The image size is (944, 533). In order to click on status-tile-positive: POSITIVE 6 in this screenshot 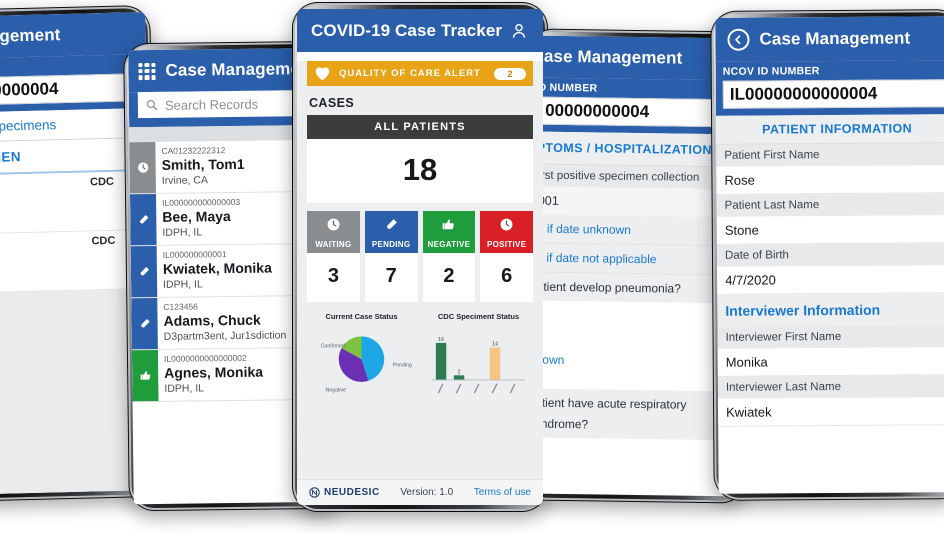, I will do `click(506, 256)`.